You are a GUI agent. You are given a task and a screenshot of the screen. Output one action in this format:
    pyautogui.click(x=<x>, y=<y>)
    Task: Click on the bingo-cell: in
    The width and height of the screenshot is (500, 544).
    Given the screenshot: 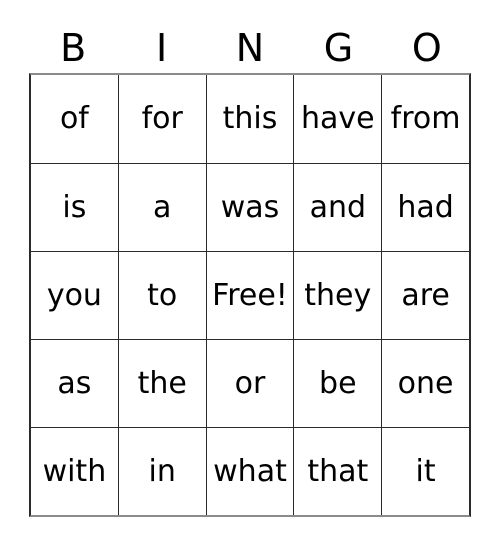 What is the action you would take?
    pyautogui.click(x=161, y=471)
    